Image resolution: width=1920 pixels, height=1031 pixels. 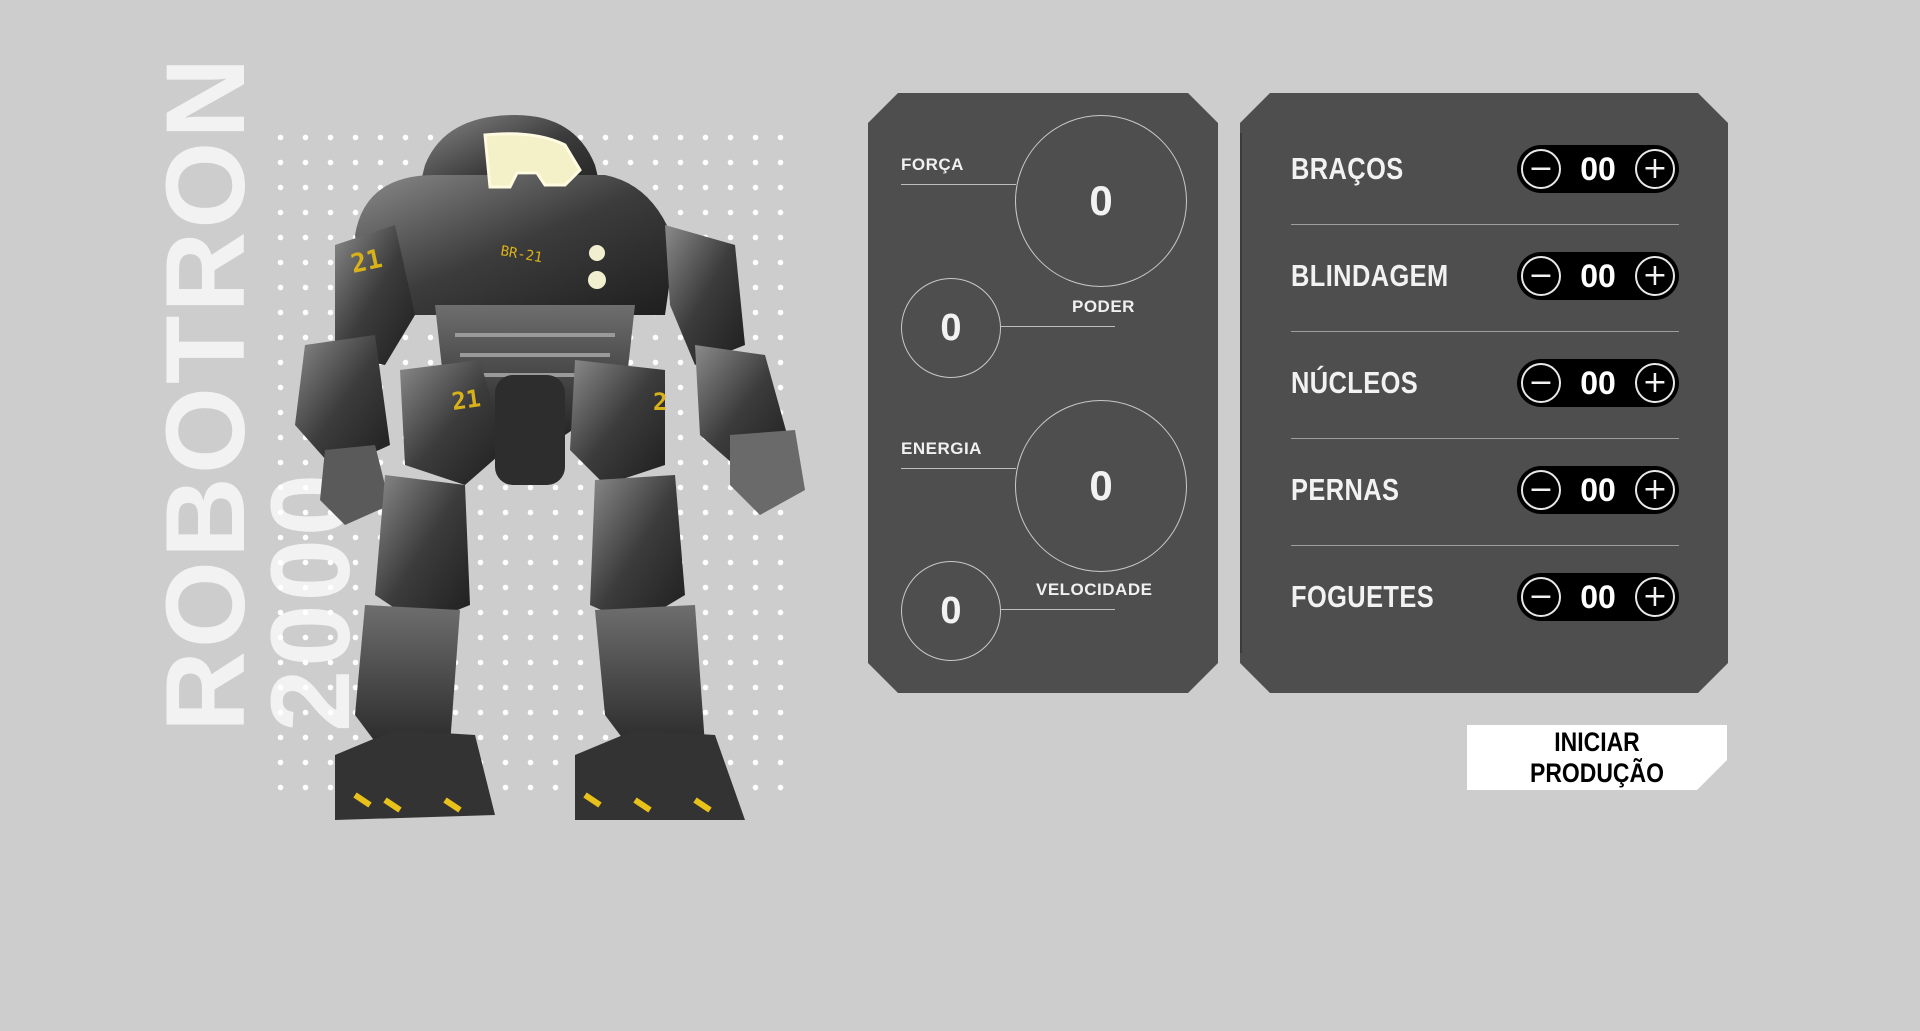 What do you see at coordinates (1485, 492) in the screenshot?
I see `part-row-pernas: PERNAS − 00 +` at bounding box center [1485, 492].